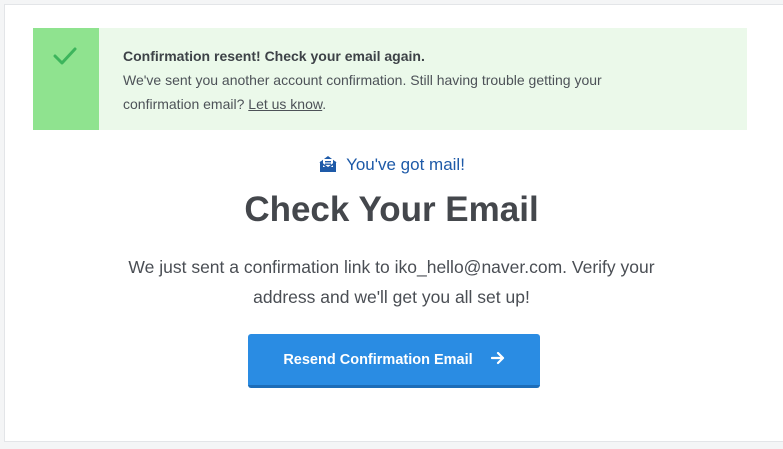  I want to click on resend-button-label: Resend Confirmation Email, so click(378, 359).